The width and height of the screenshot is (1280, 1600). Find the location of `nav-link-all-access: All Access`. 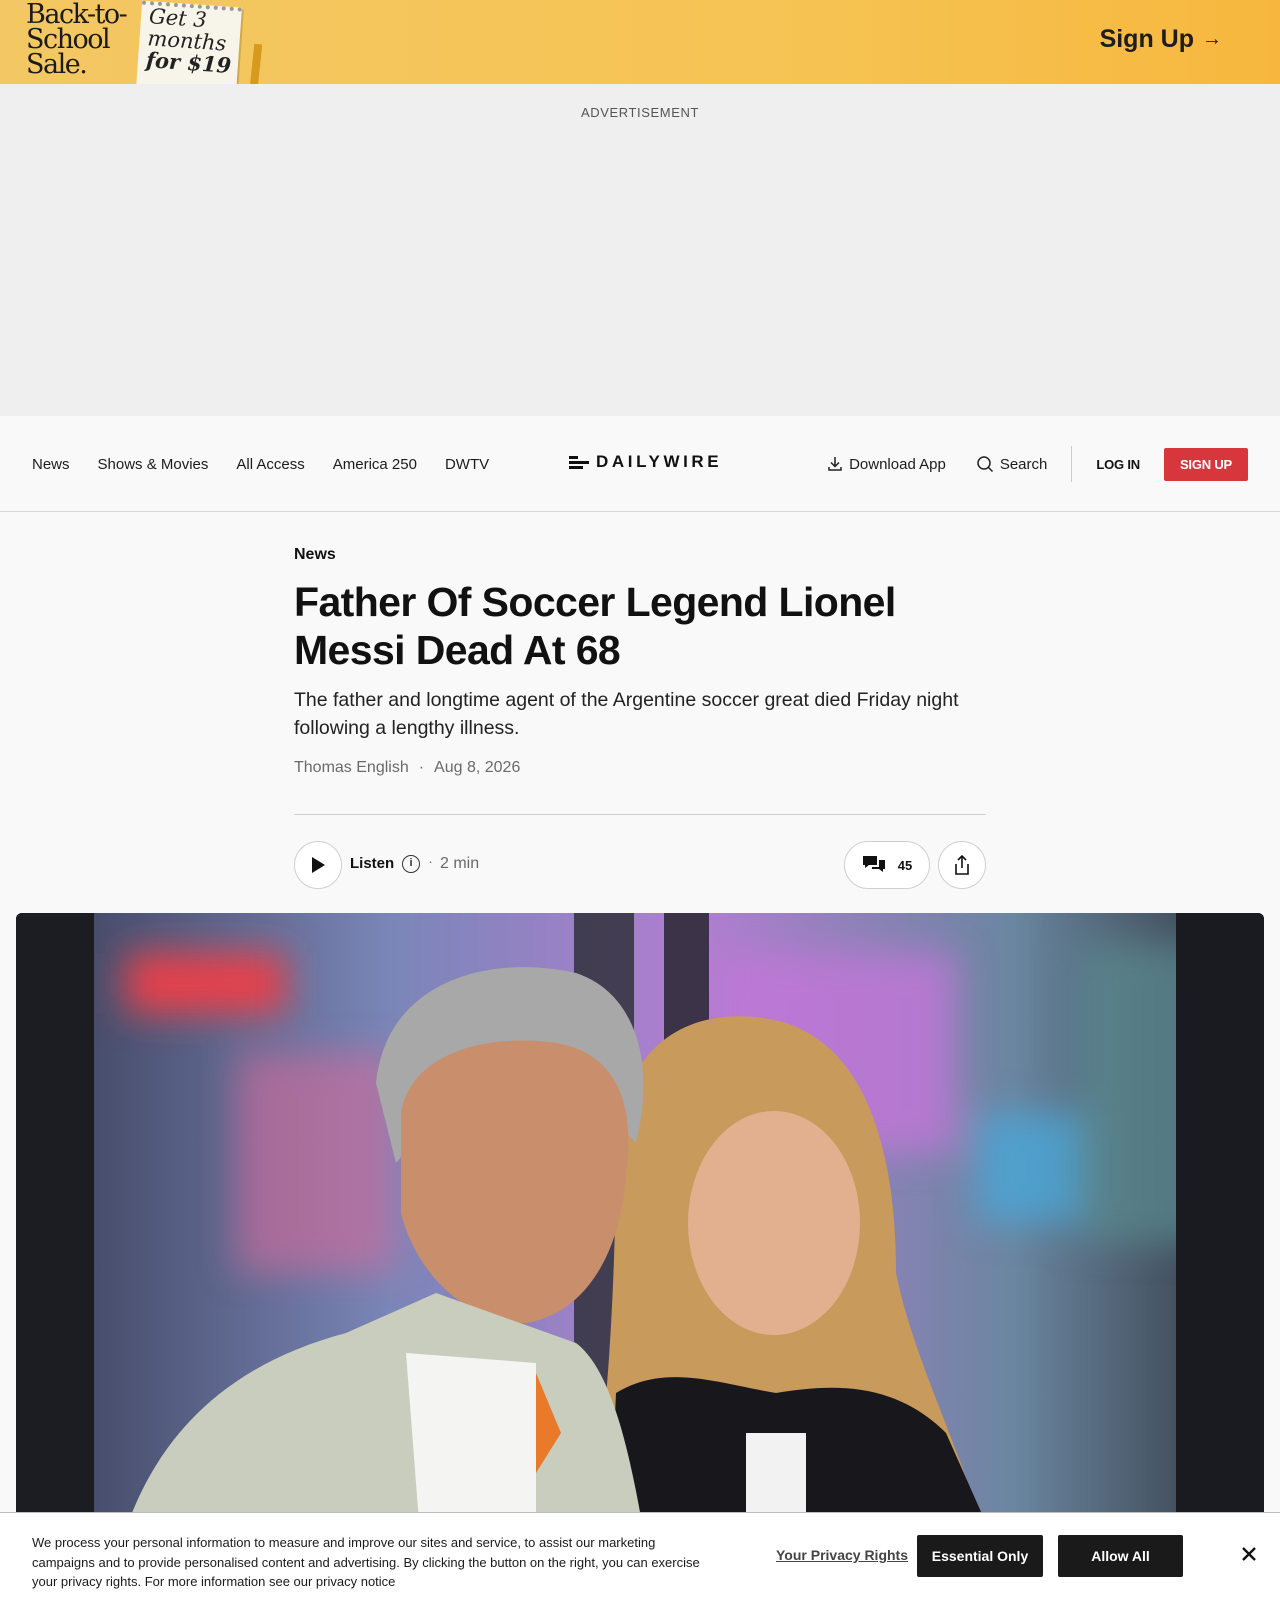

nav-link-all-access: All Access is located at coordinates (270, 464).